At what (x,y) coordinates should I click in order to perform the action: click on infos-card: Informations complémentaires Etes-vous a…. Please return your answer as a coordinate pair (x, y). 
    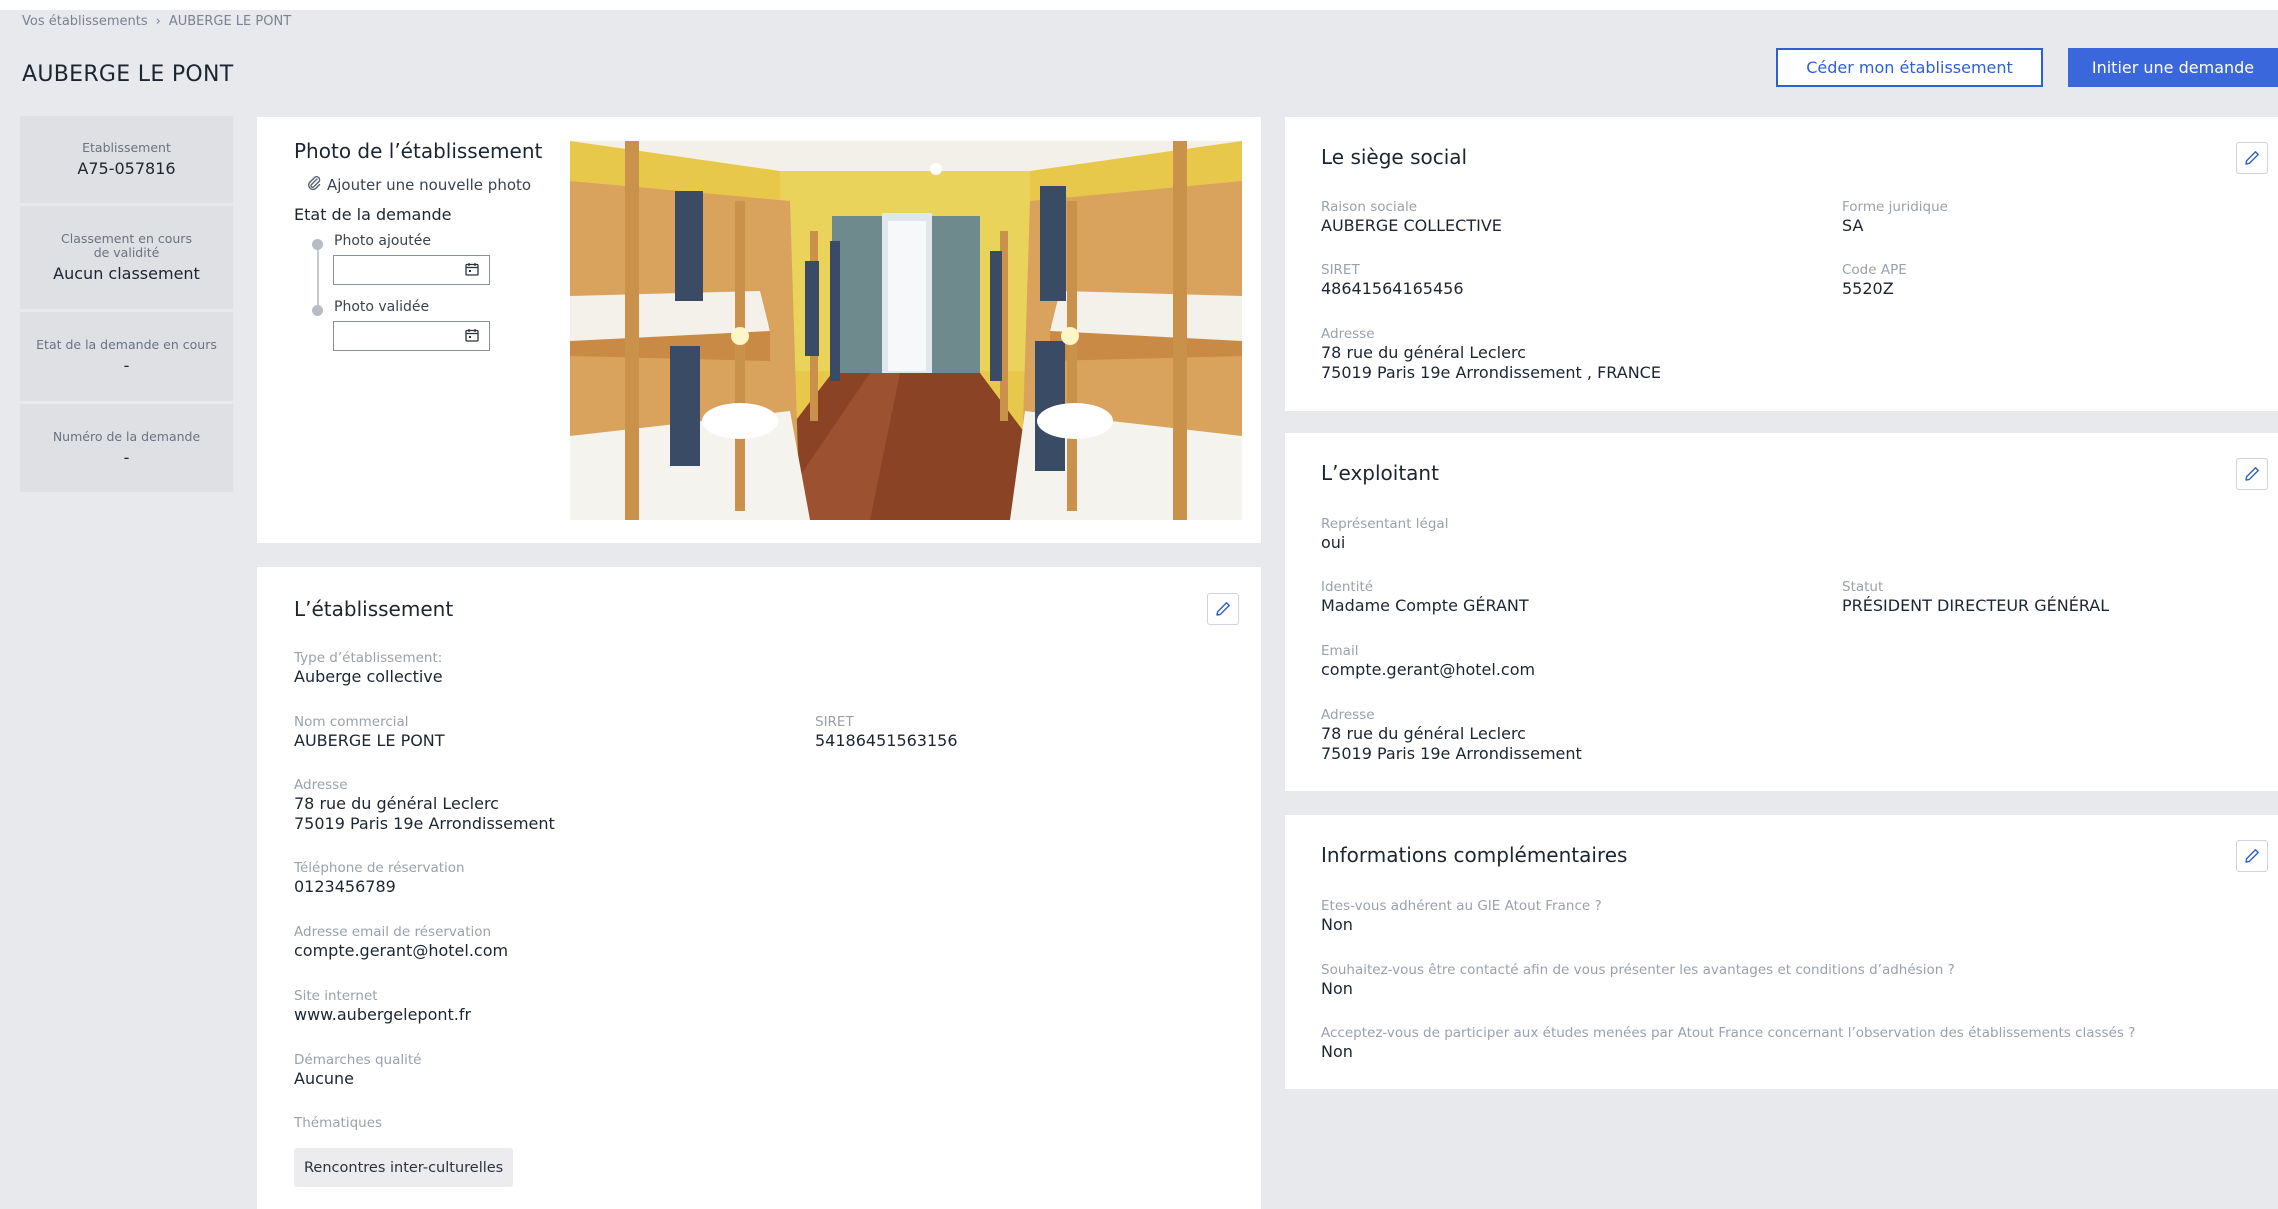
    Looking at the image, I should click on (1781, 952).